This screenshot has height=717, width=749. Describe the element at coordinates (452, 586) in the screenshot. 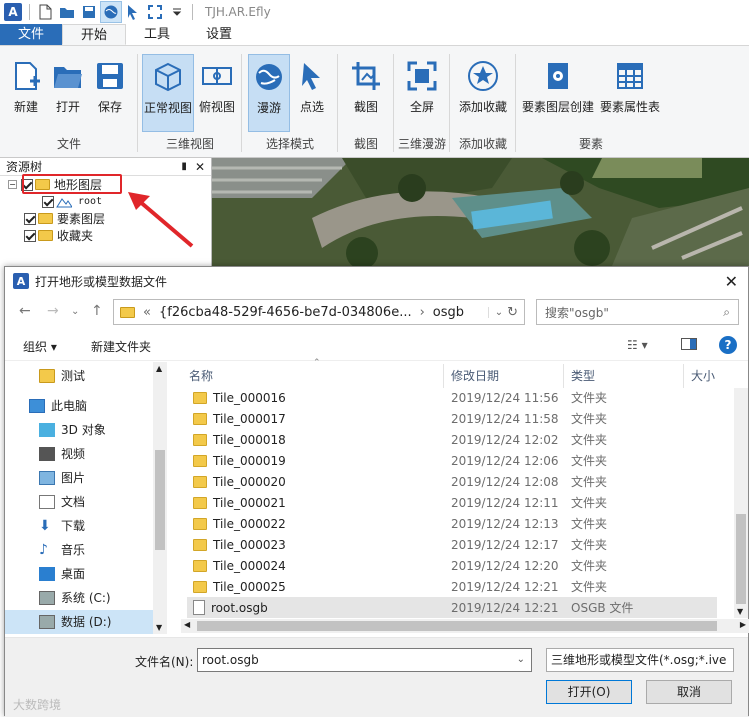

I see `file-row: Tile_000025 2019/12/24 12:21 文件夹` at that location.